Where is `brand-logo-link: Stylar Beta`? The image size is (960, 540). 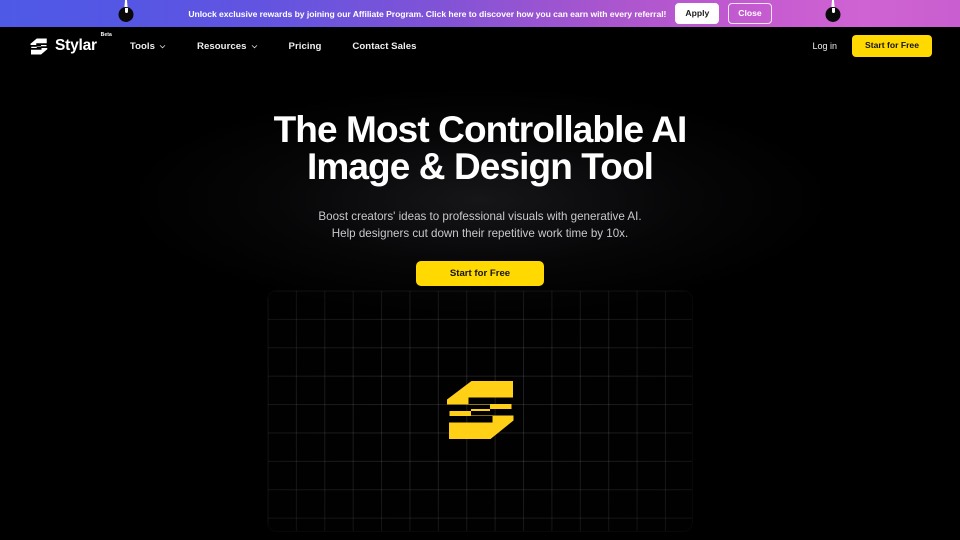
brand-logo-link: Stylar Beta is located at coordinates (71, 44).